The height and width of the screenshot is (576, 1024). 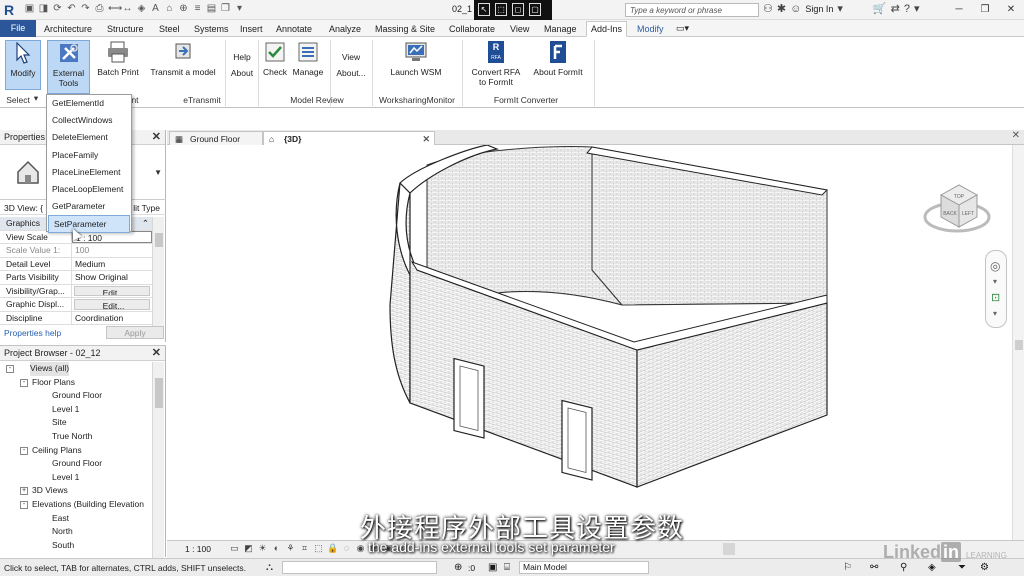 What do you see at coordinates (957, 207) in the screenshot?
I see `view-cube: TOP BACK LEFT` at bounding box center [957, 207].